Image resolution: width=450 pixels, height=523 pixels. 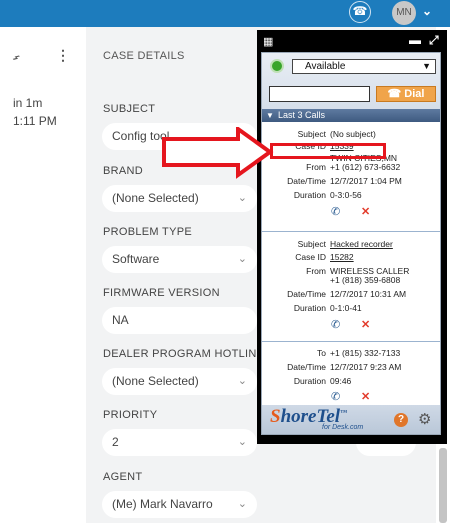 What do you see at coordinates (365, 280) in the screenshot?
I see `caller-number: +1 (818) 359-6808` at bounding box center [365, 280].